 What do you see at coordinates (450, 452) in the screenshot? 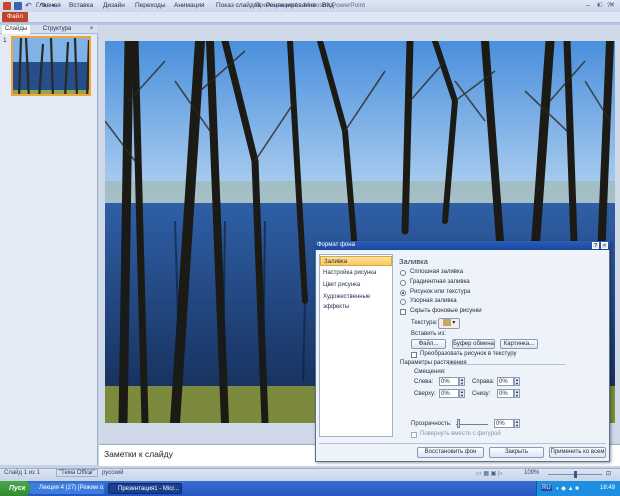
I see `reset-background-button: Восстановить фон` at bounding box center [450, 452].